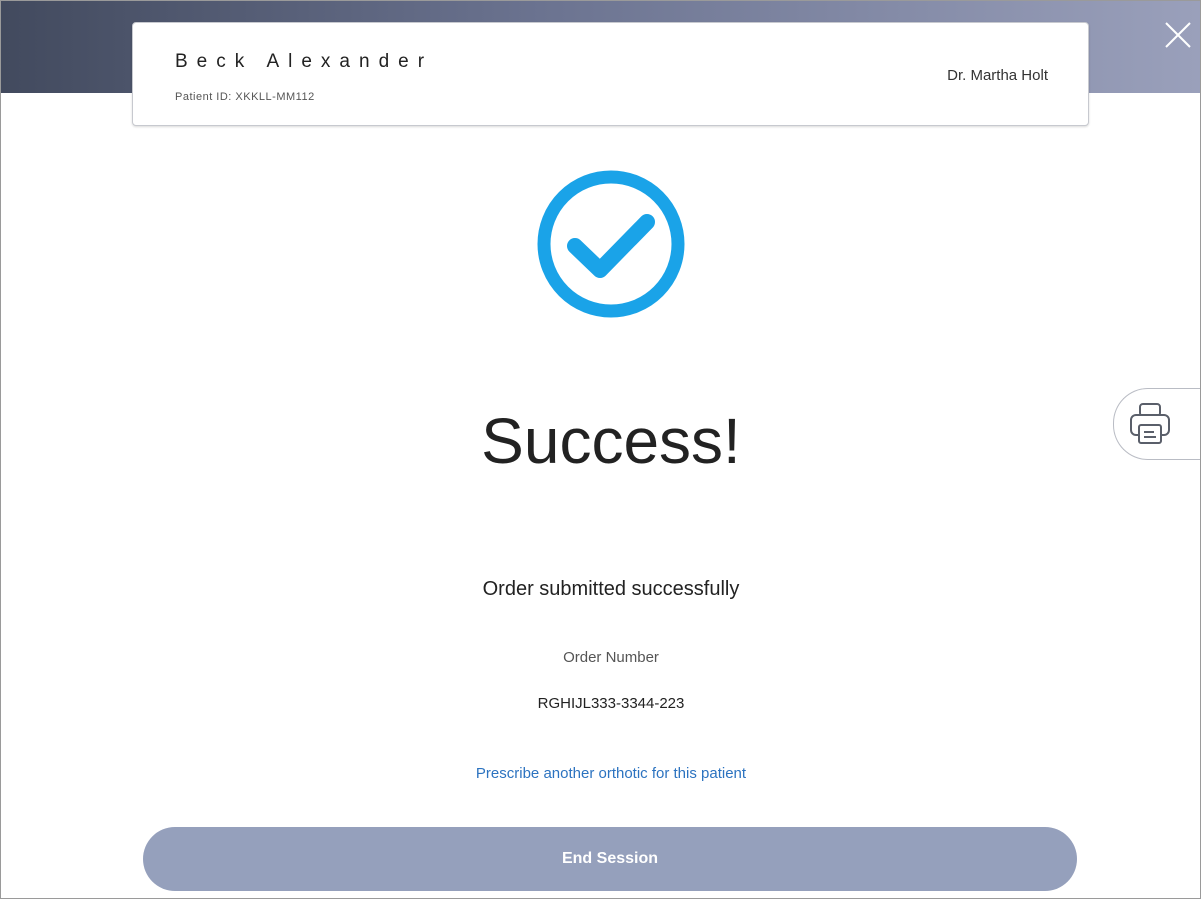  Describe the element at coordinates (997, 75) in the screenshot. I see `doctor-name: Dr. Martha Holt` at that location.